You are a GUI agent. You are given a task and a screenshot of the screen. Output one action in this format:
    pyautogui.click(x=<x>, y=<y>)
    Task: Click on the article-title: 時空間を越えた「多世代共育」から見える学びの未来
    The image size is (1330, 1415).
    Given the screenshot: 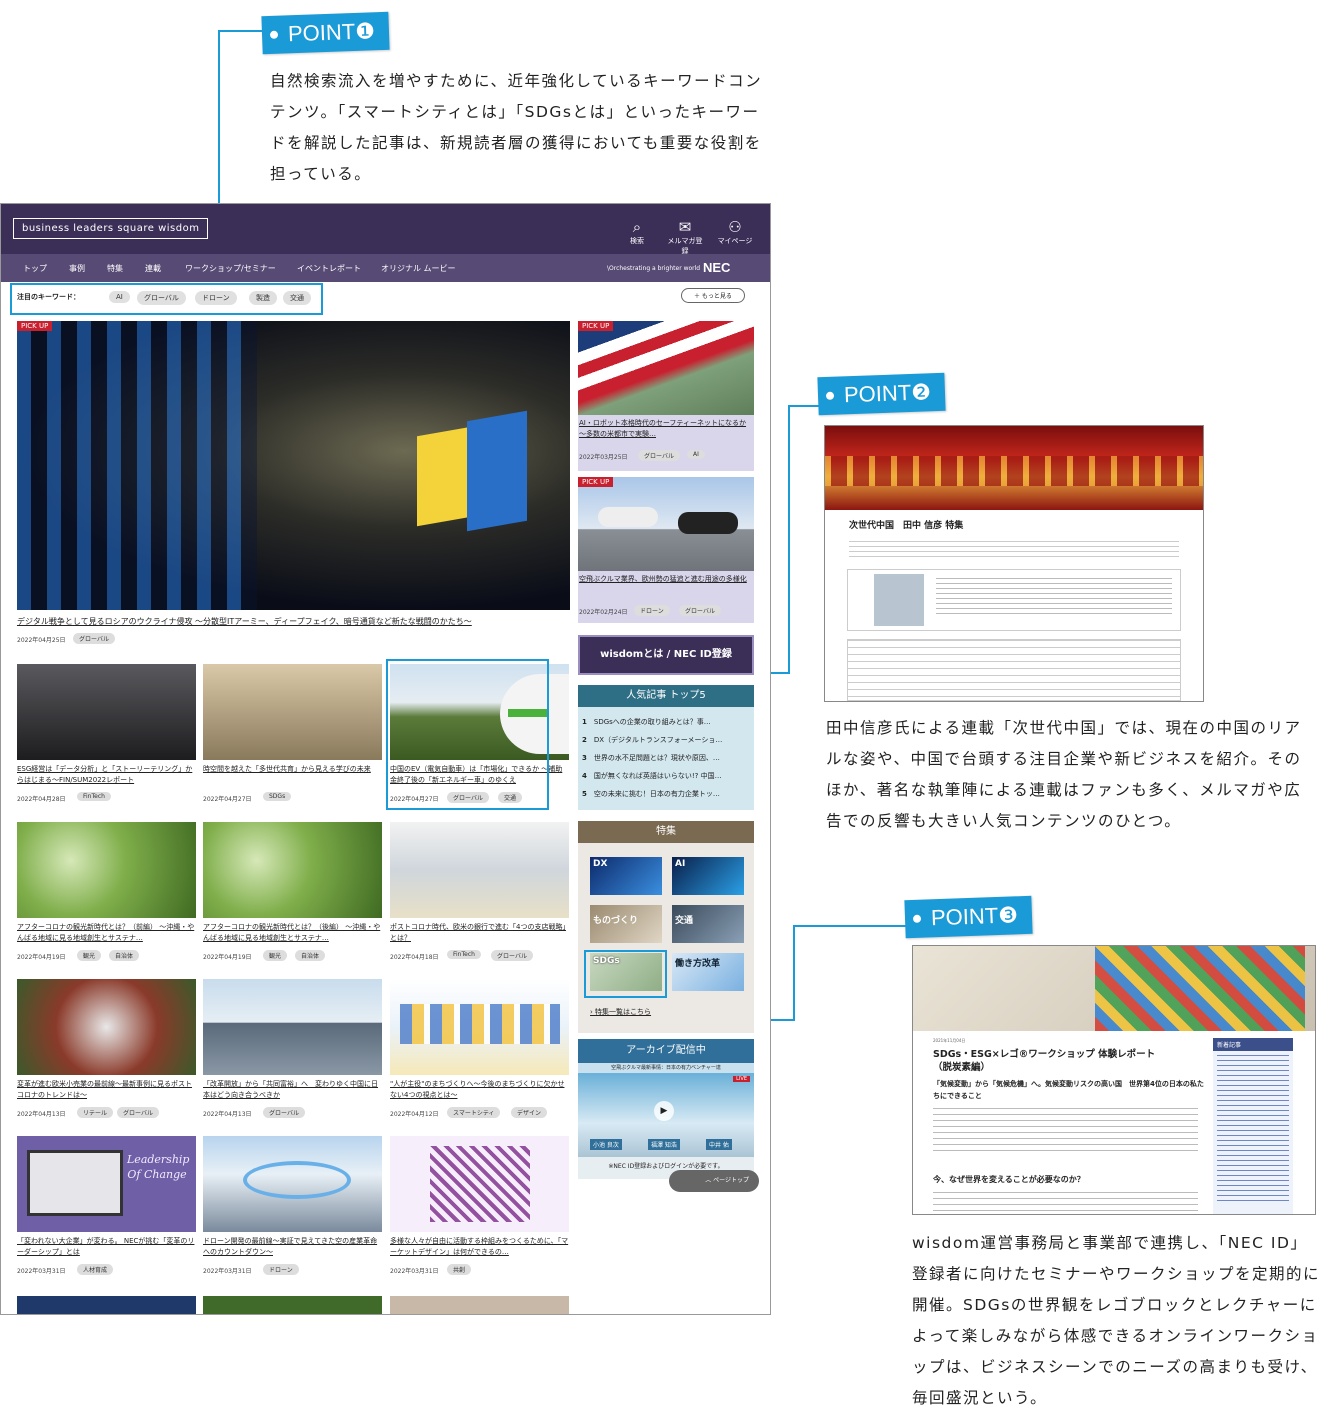 What is the action you would take?
    pyautogui.click(x=292, y=769)
    